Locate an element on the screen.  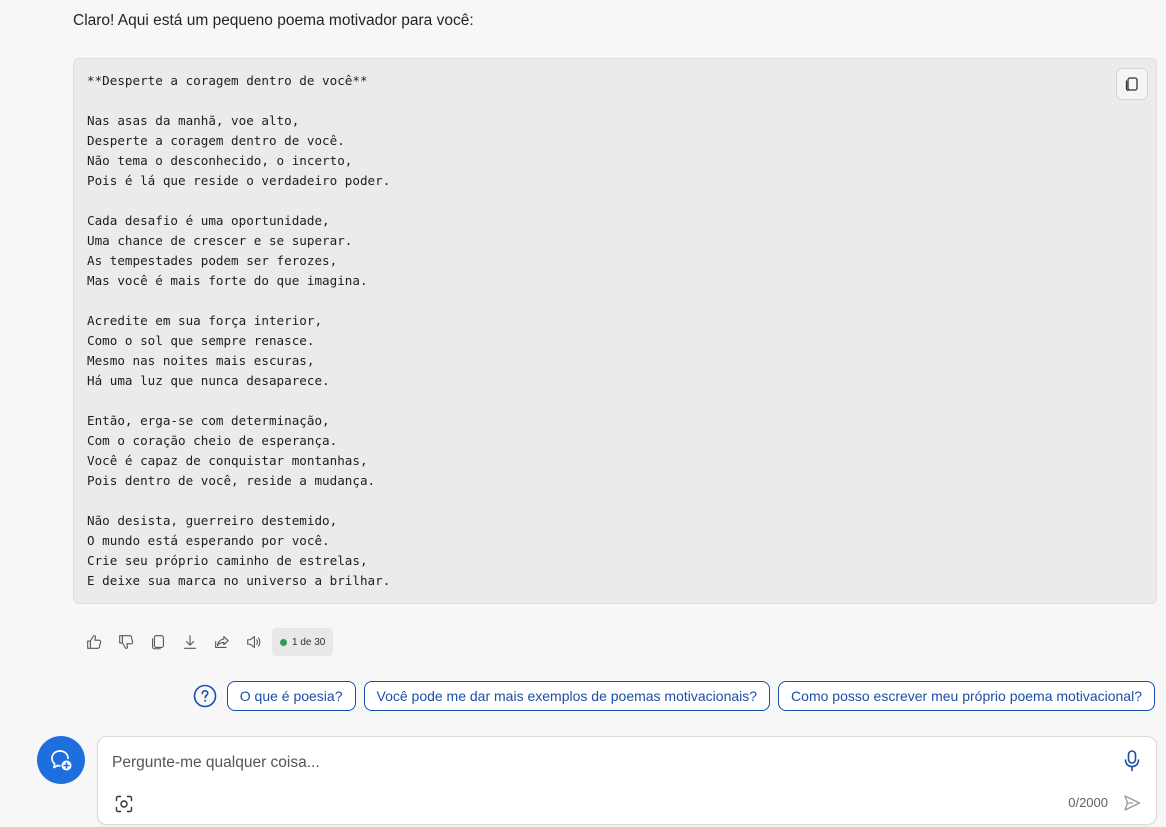
thumbs-down-icon is located at coordinates (126, 642).